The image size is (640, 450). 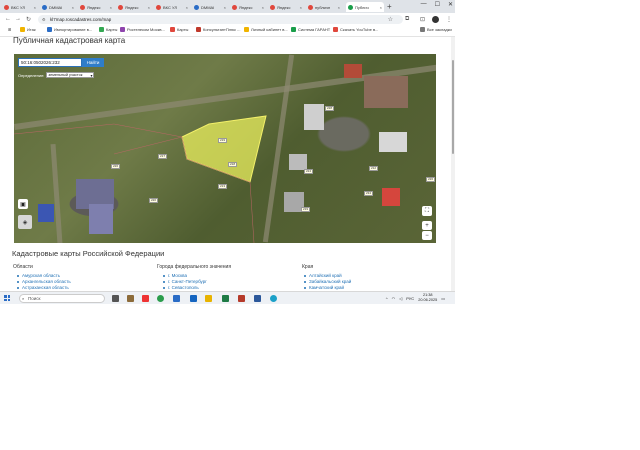 What do you see at coordinates (257, 298) in the screenshot?
I see `word-icon` at bounding box center [257, 298].